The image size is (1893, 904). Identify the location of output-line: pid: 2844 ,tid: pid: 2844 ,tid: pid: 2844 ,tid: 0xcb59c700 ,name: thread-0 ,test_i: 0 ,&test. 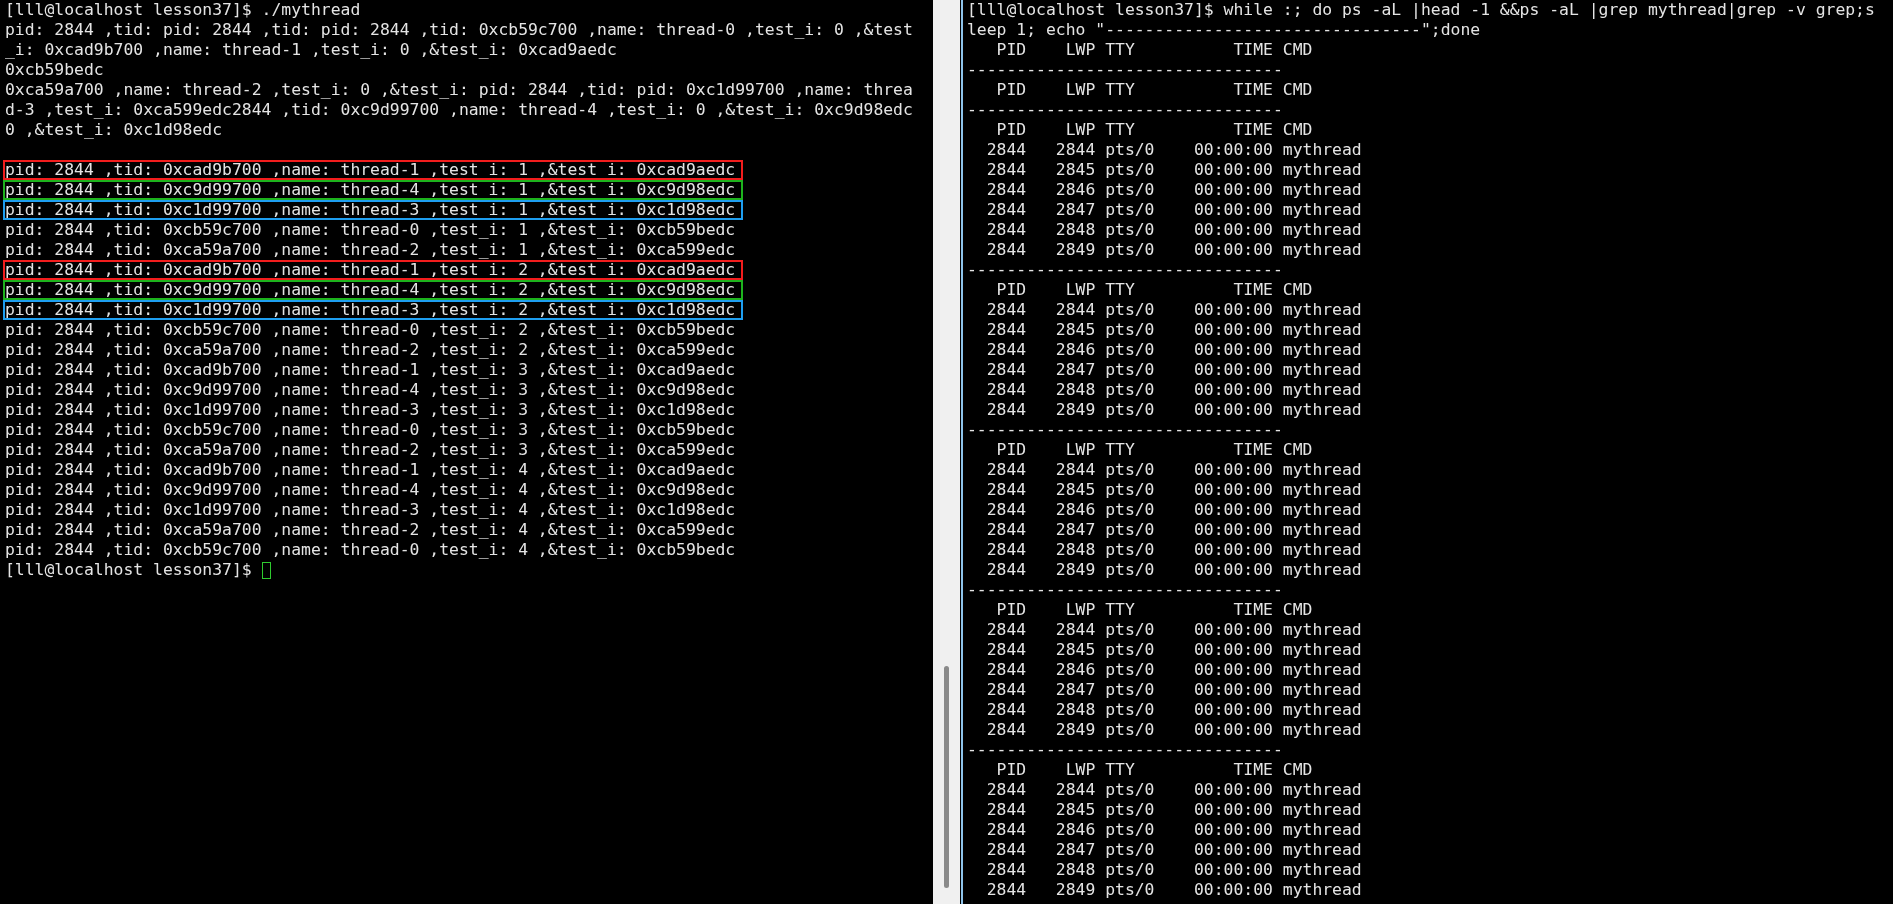
(459, 29).